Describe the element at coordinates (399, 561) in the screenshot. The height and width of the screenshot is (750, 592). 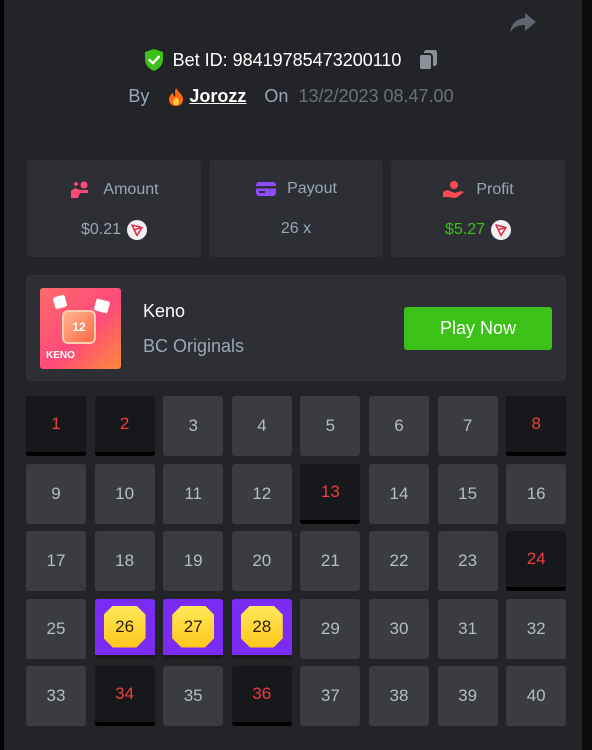
I see `keno-cell-22: 22` at that location.